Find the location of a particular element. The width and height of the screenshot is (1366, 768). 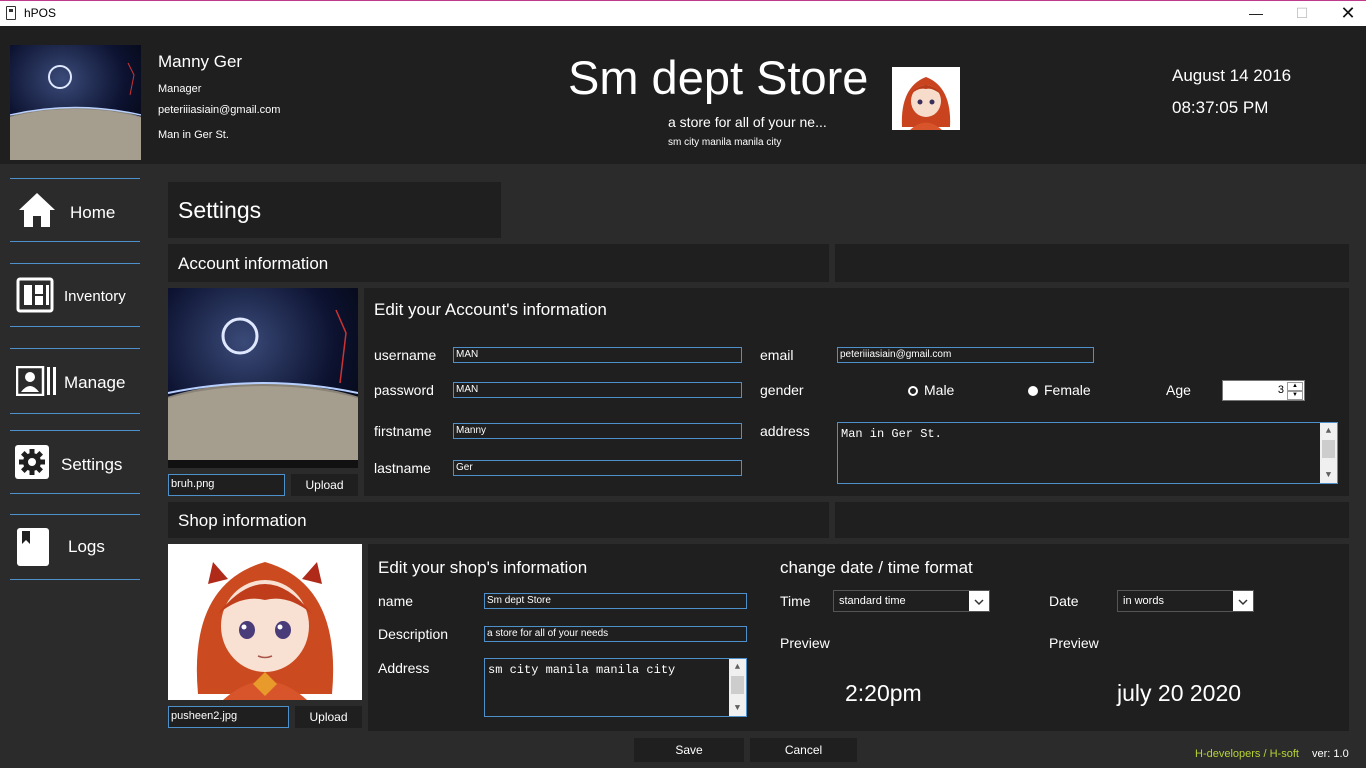

credits-text: H-developers / H-soft is located at coordinates (1247, 754).